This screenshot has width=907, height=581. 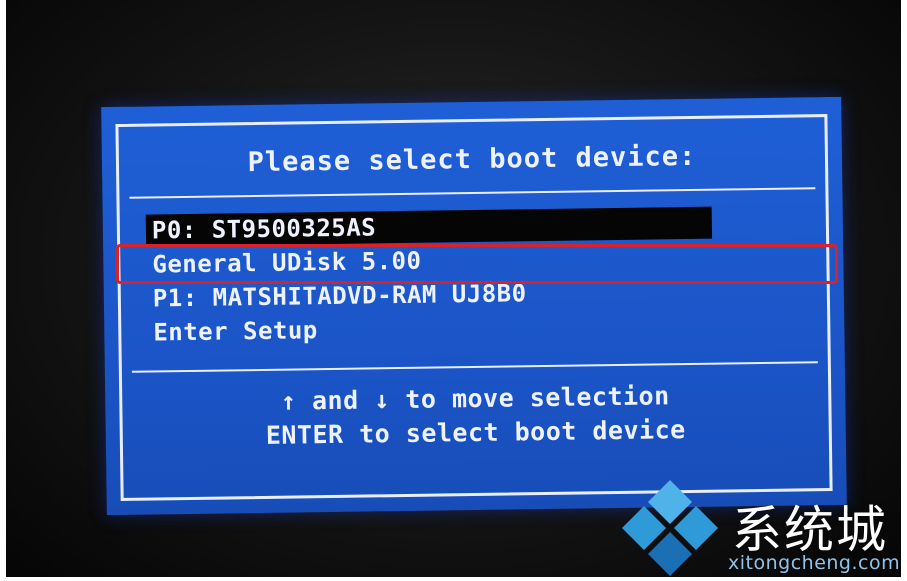 What do you see at coordinates (472, 159) in the screenshot?
I see `boot-menu-title: Please select boot device:` at bounding box center [472, 159].